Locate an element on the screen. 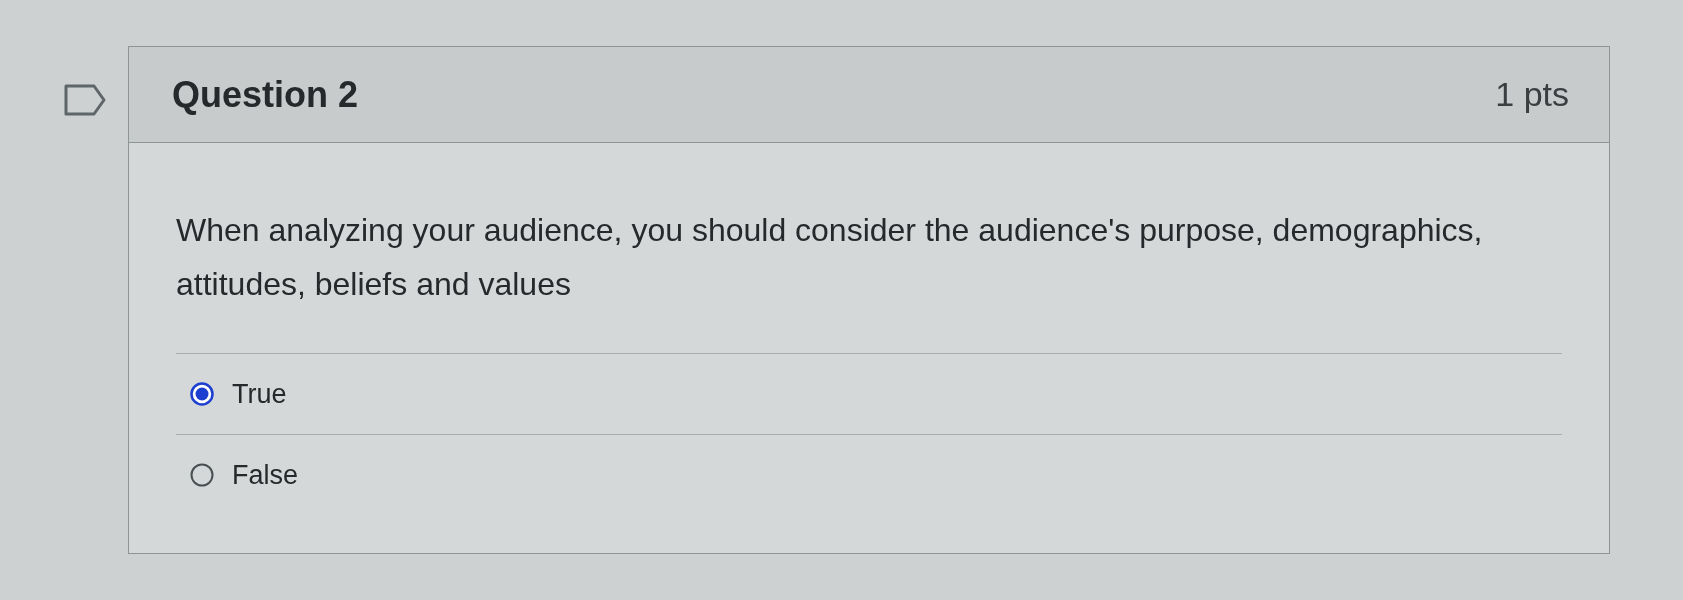 Image resolution: width=1683 pixels, height=600 pixels. points-label: 1 pts is located at coordinates (1532, 94).